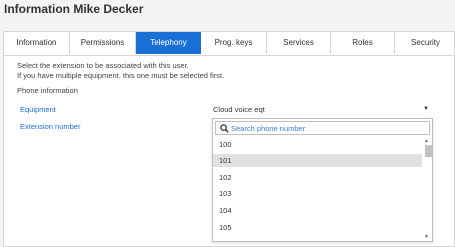 This screenshot has height=247, width=455. Describe the element at coordinates (427, 189) in the screenshot. I see `scrollbar: ▲ ▼` at that location.